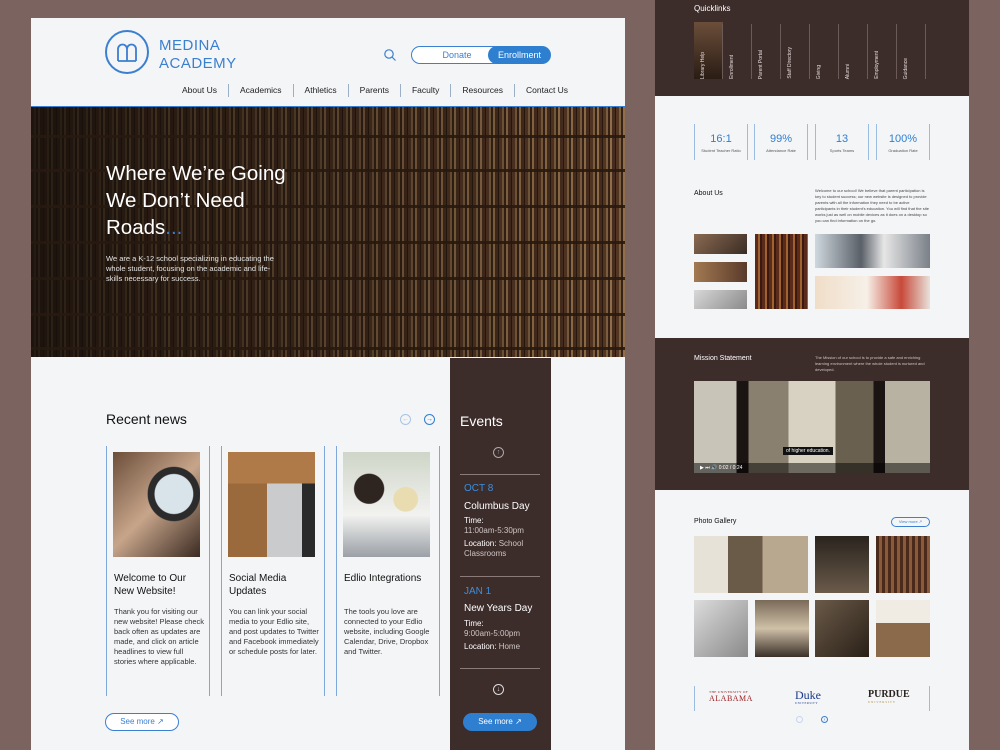 The width and height of the screenshot is (1000, 750). Describe the element at coordinates (766, 51) in the screenshot. I see `quicklink-item: Parent Portal` at that location.